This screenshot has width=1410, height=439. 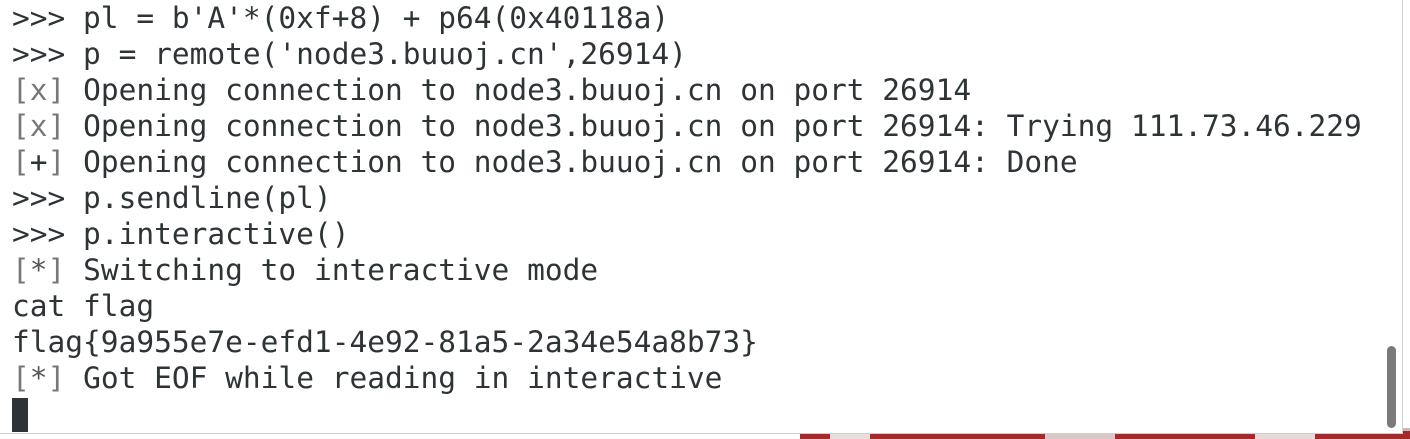 I want to click on terminal-line-text: >>> p.sendline(pl), so click(x=172, y=198).